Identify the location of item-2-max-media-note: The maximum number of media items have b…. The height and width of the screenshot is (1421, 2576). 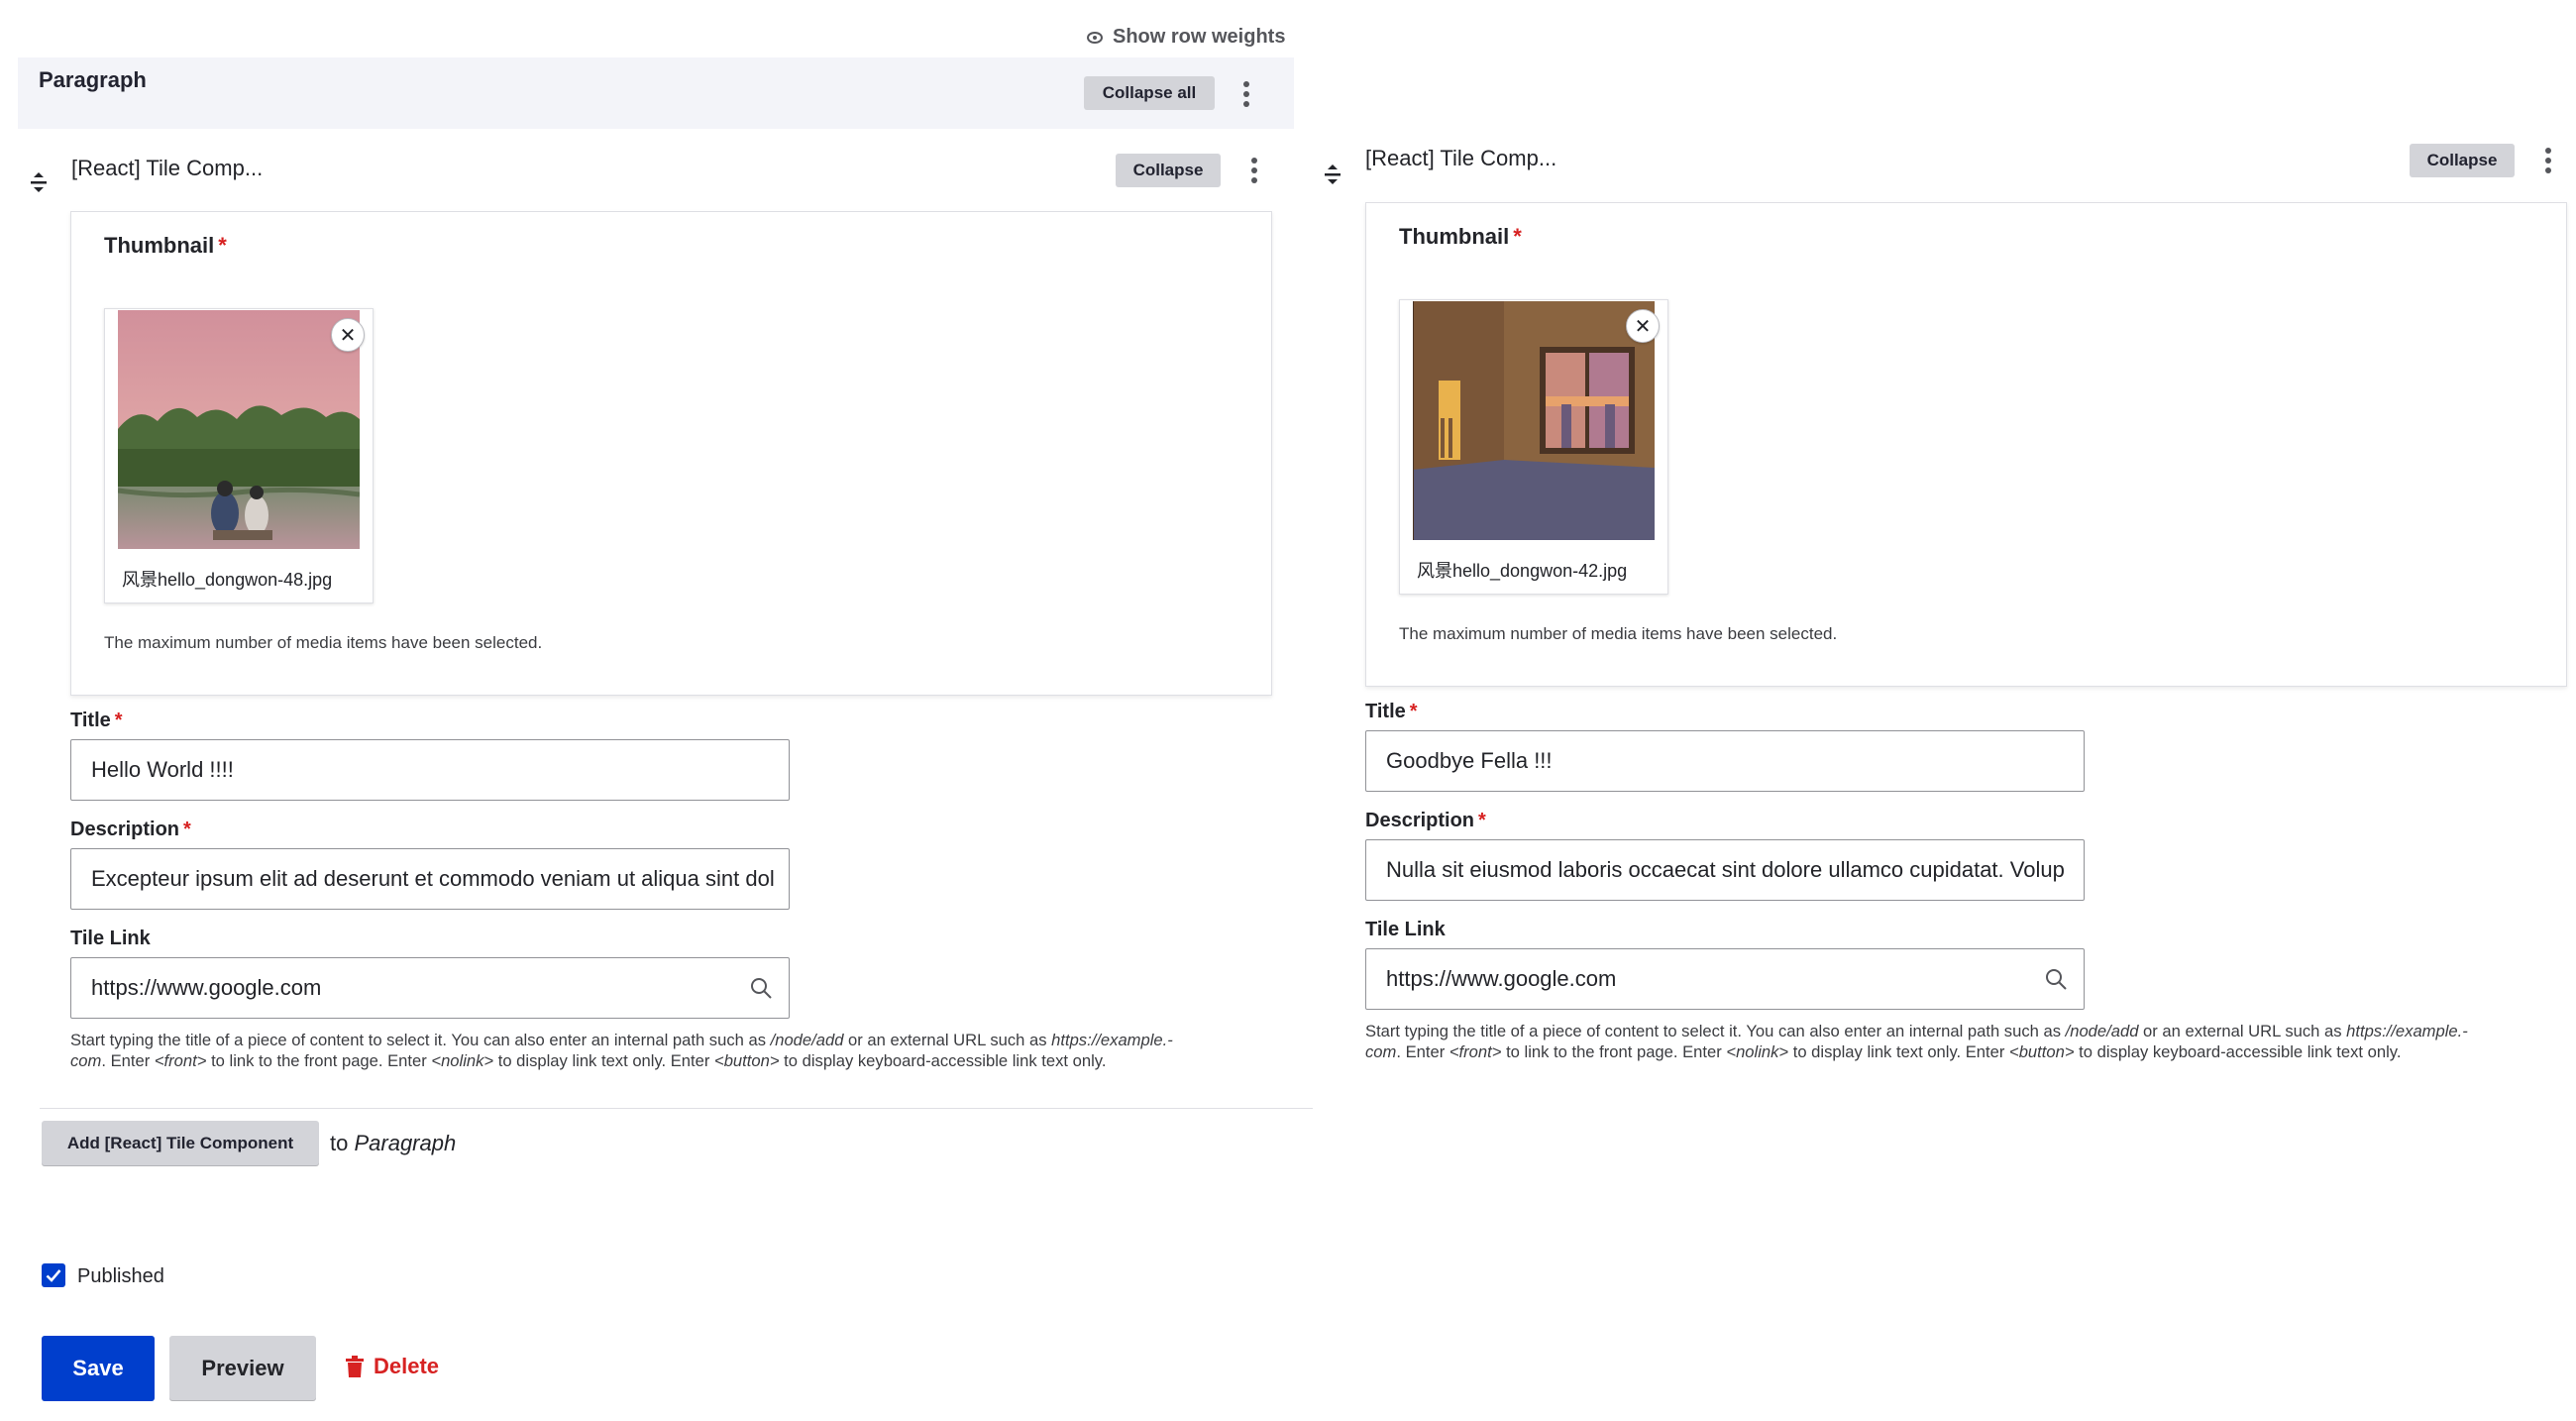
(1618, 633).